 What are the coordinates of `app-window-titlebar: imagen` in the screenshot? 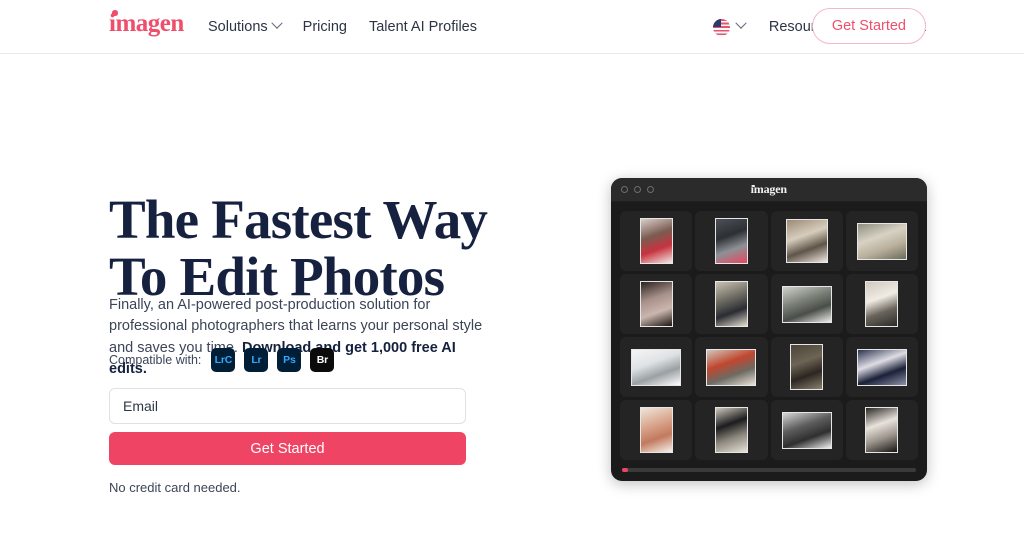 It's located at (769, 190).